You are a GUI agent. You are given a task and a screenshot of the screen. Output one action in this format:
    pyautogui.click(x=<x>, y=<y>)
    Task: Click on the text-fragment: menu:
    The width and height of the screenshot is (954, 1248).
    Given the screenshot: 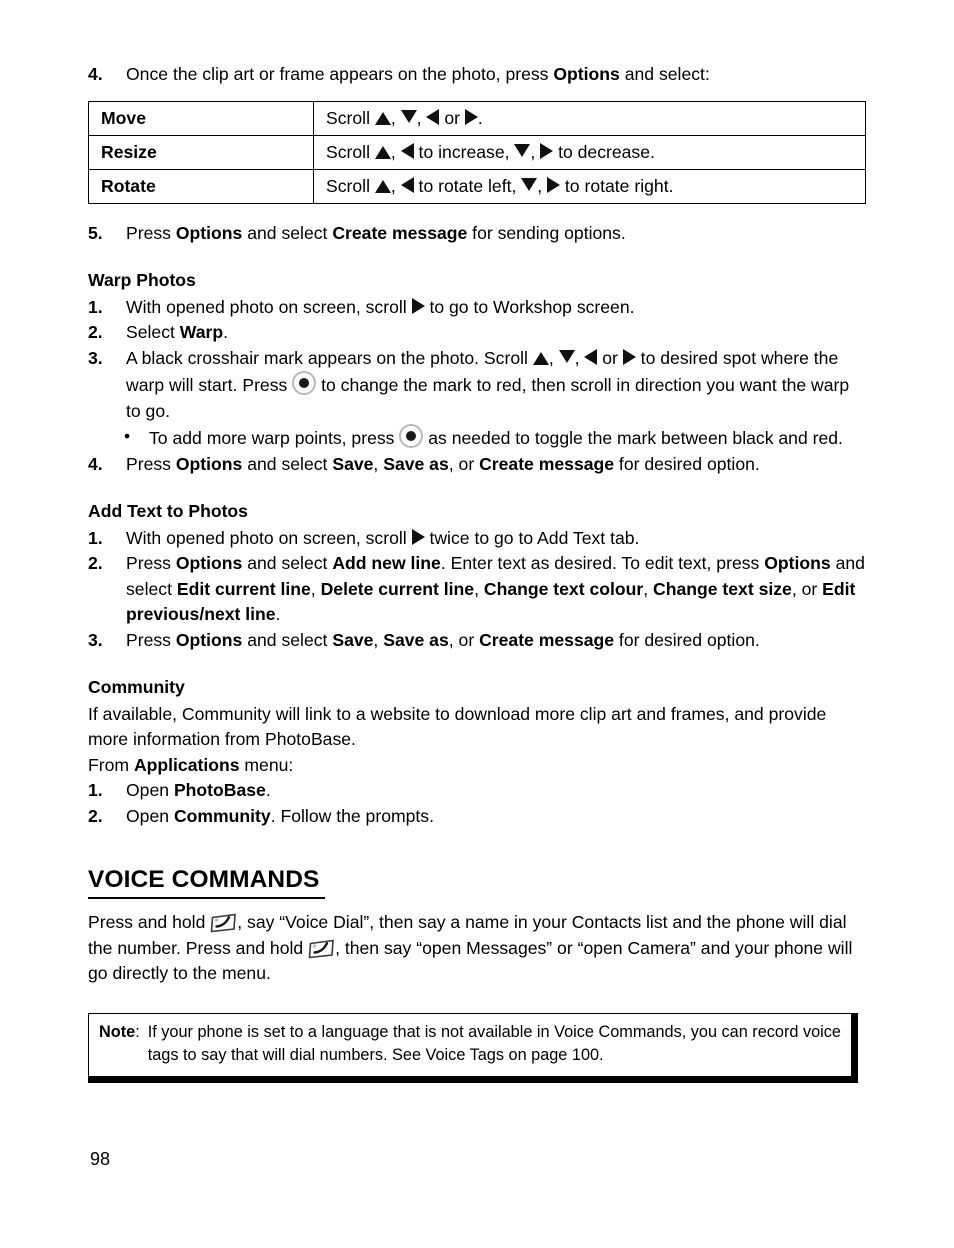 What is the action you would take?
    pyautogui.click(x=266, y=764)
    